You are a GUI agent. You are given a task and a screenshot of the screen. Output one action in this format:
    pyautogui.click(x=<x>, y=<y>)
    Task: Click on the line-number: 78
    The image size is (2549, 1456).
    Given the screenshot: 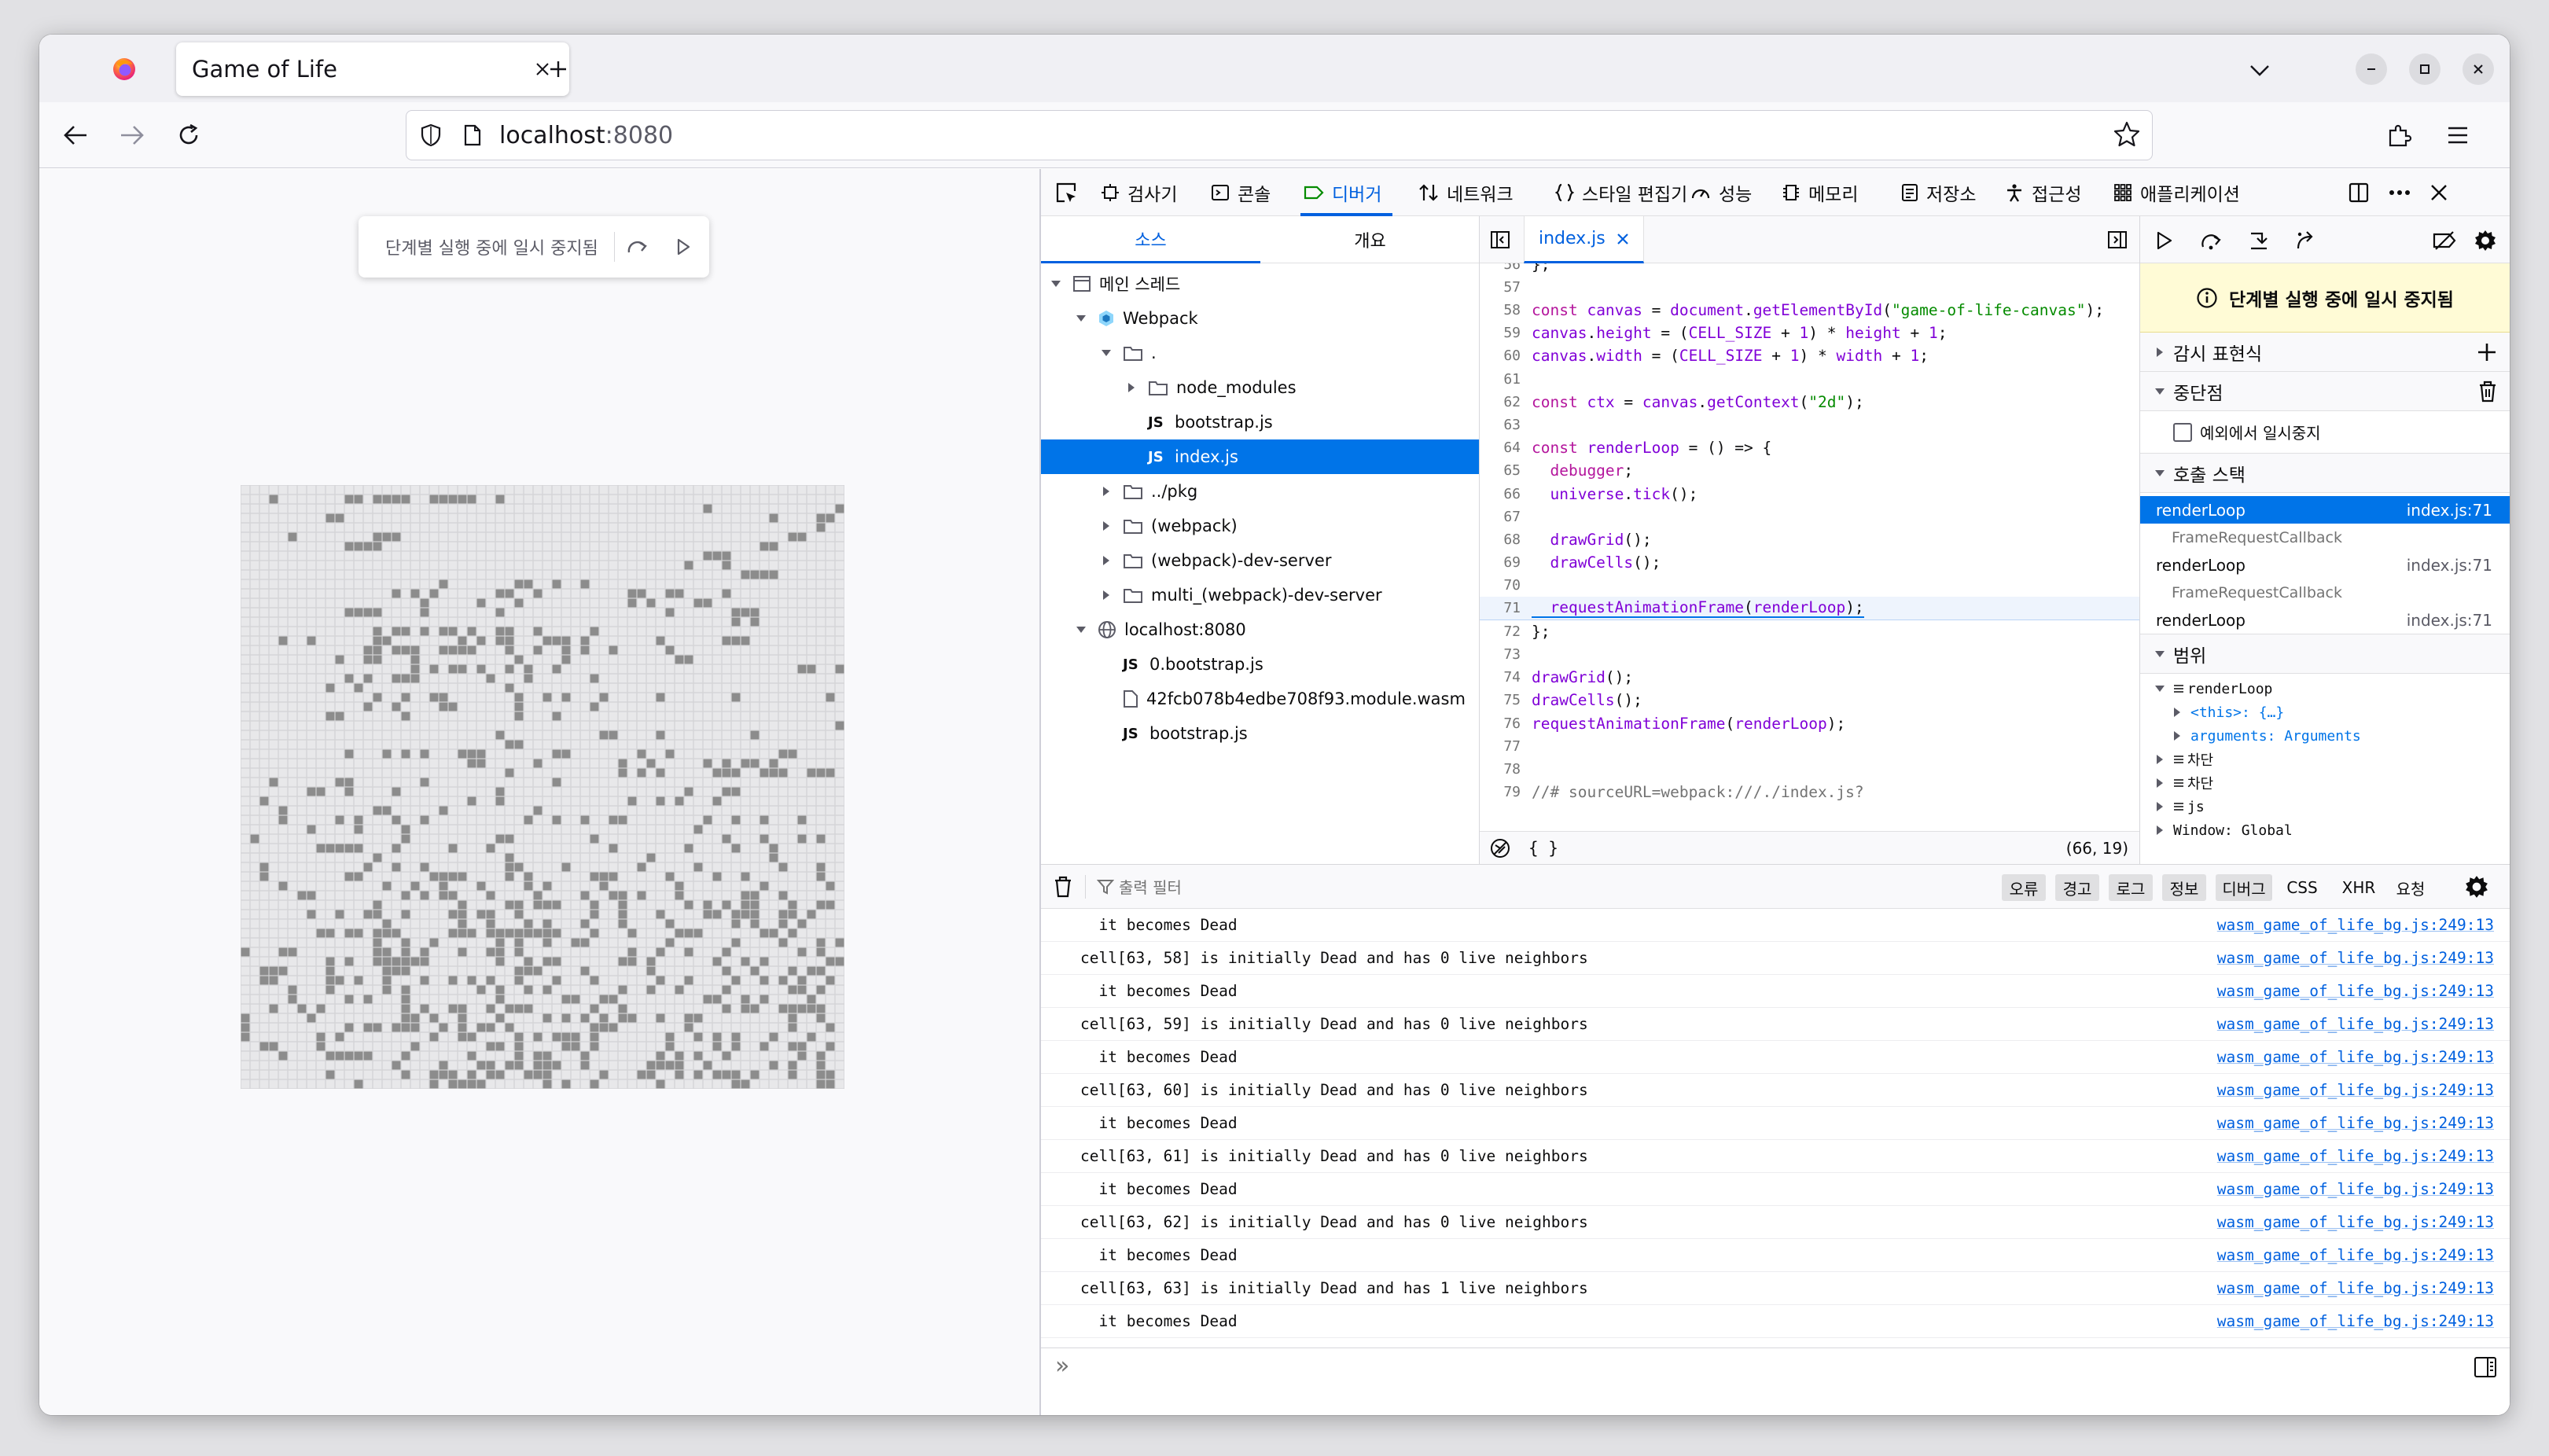 What is the action you would take?
    pyautogui.click(x=1500, y=769)
    